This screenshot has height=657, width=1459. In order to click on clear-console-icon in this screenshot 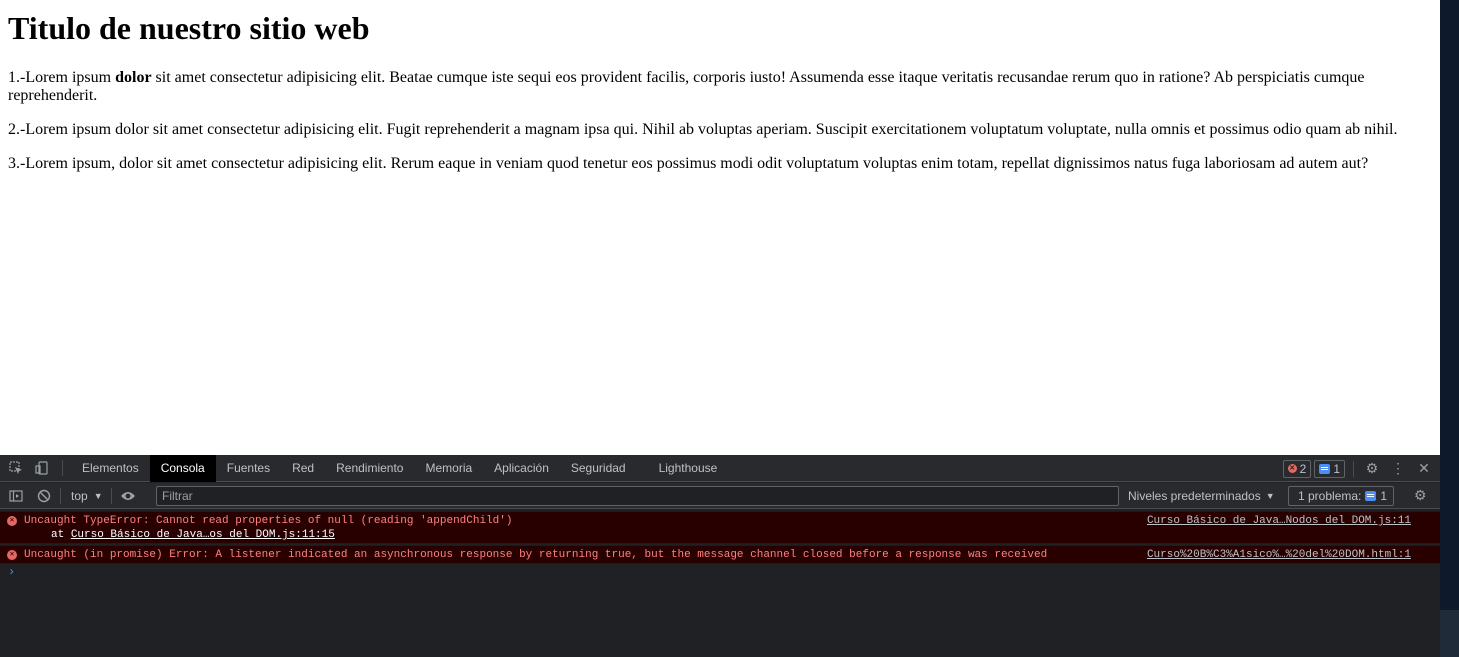, I will do `click(44, 496)`.